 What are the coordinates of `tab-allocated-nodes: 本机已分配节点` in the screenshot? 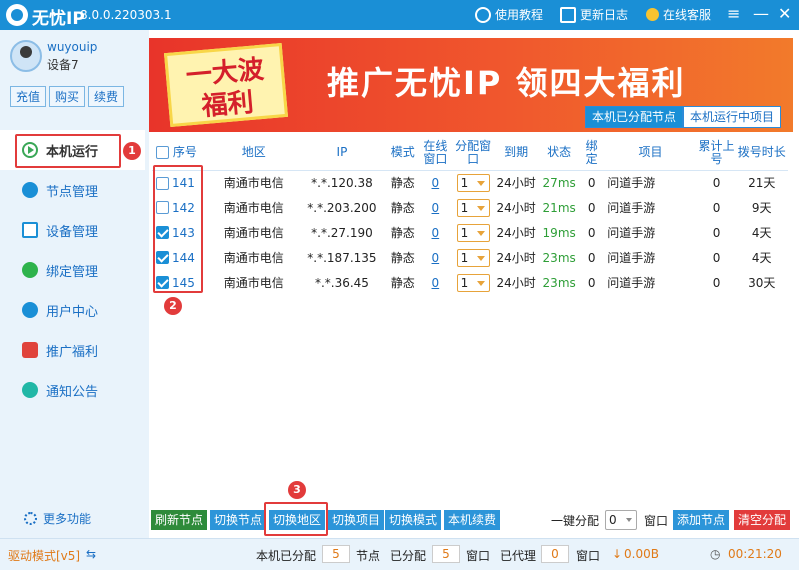 It's located at (634, 117).